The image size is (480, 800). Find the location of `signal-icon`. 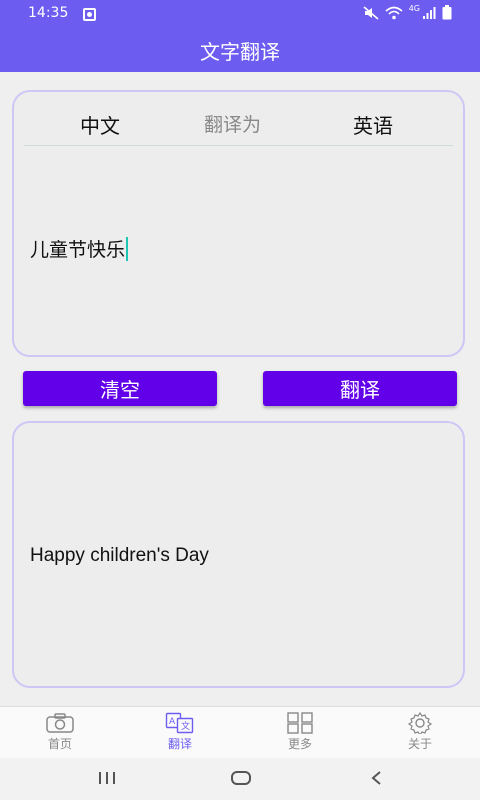

signal-icon is located at coordinates (429, 12).